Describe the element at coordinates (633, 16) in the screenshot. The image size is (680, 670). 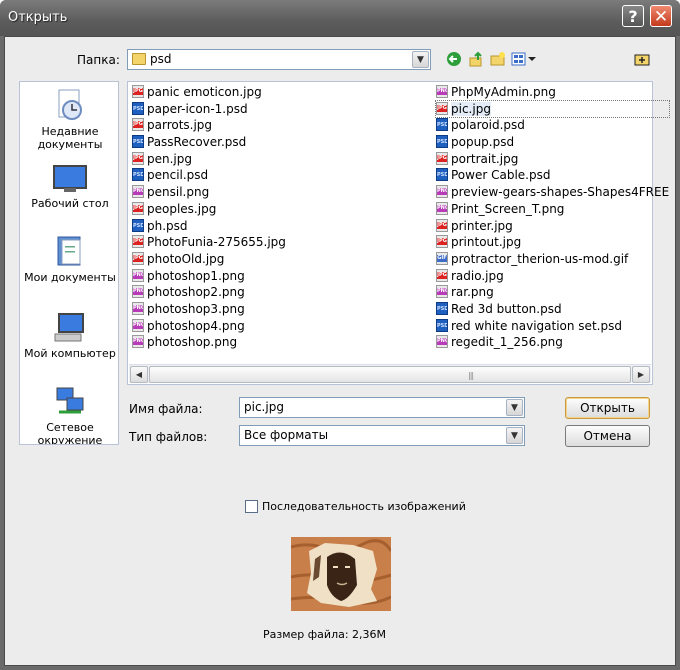
I see `help-button: ?` at that location.